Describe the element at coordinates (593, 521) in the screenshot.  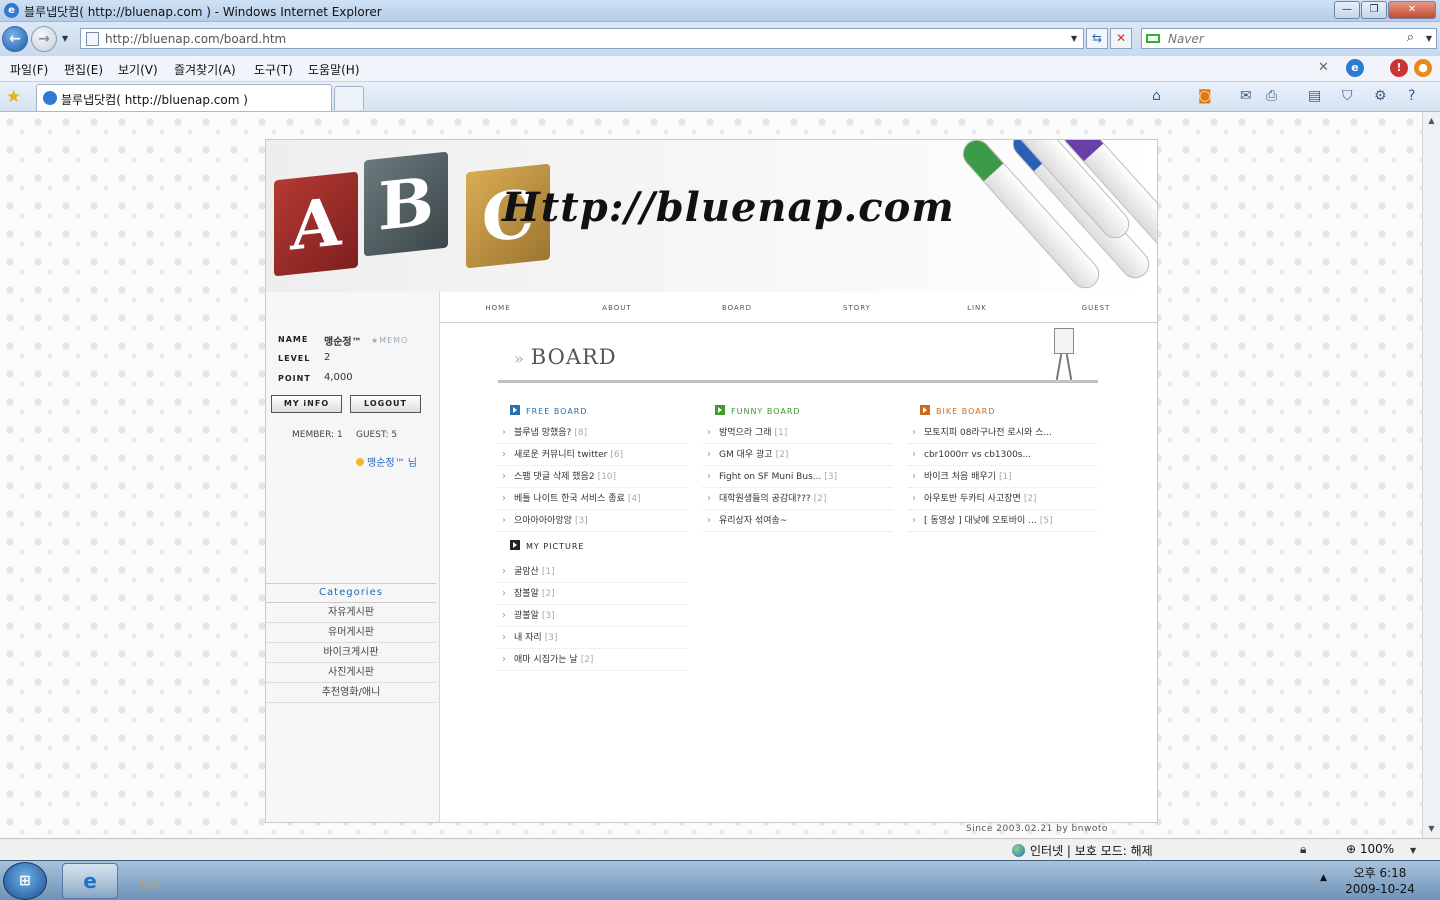
I see `list-item: 으아아아아앙앙[3]` at that location.